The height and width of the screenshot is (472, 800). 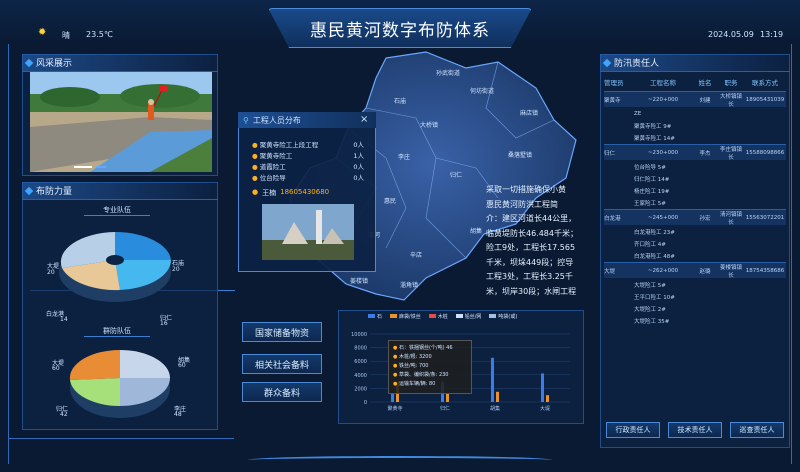 What do you see at coordinates (705, 100) in the screenshot?
I see `cell-name: 刘建` at bounding box center [705, 100].